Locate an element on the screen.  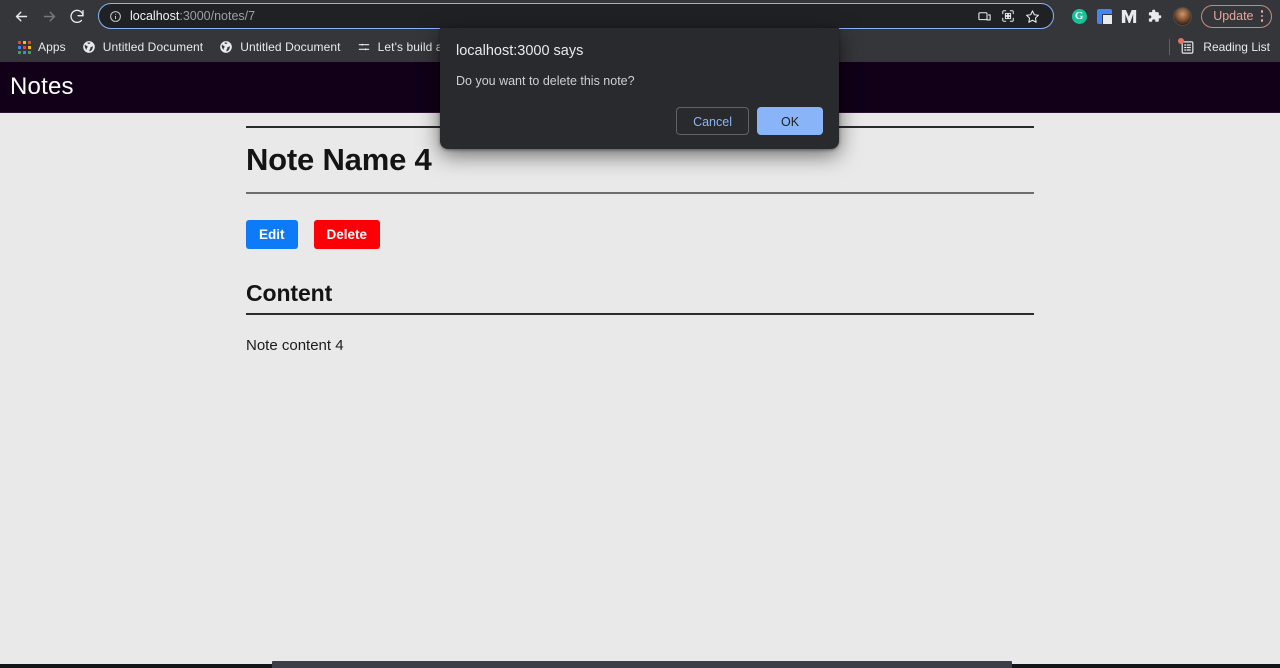
note-content-body: Note content 4 is located at coordinates (295, 346).